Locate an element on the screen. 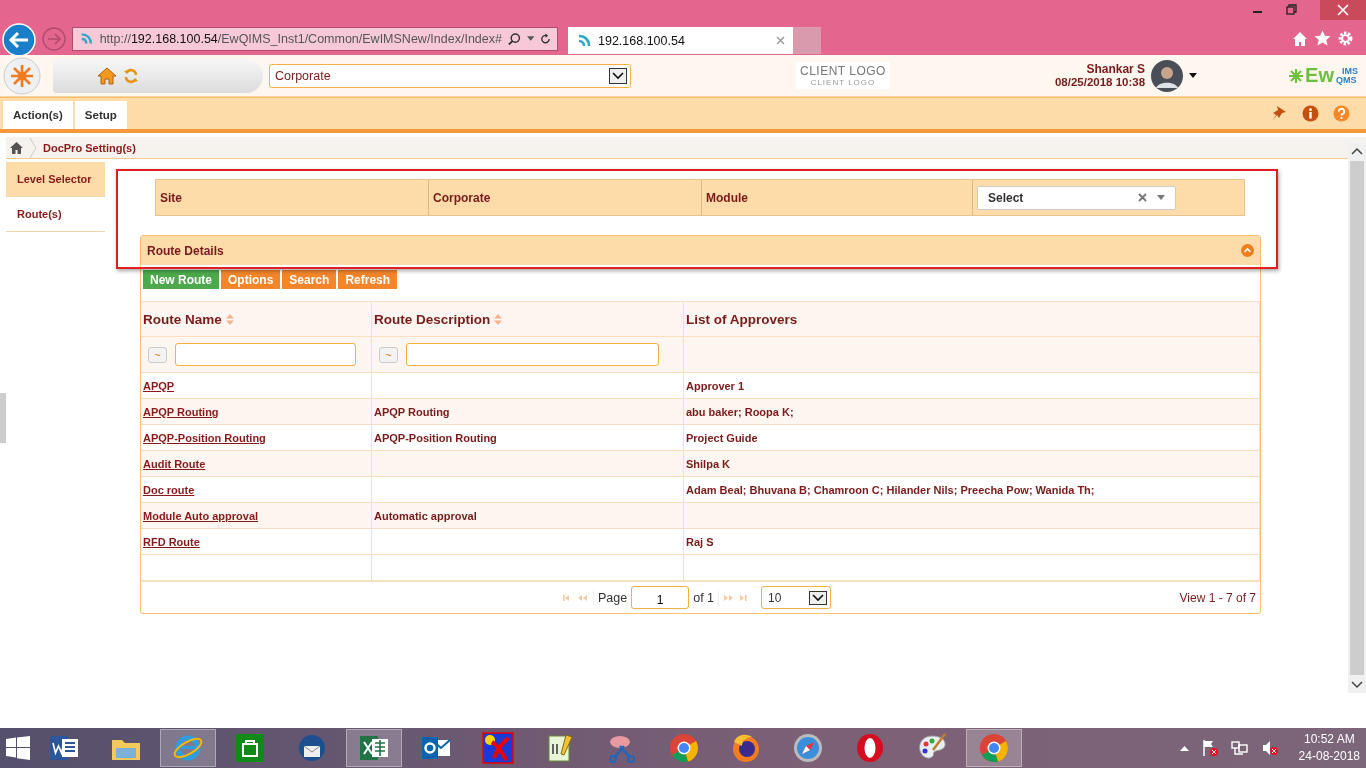 This screenshot has width=1366, height=768. site-dropdown: Corporate is located at coordinates (450, 75).